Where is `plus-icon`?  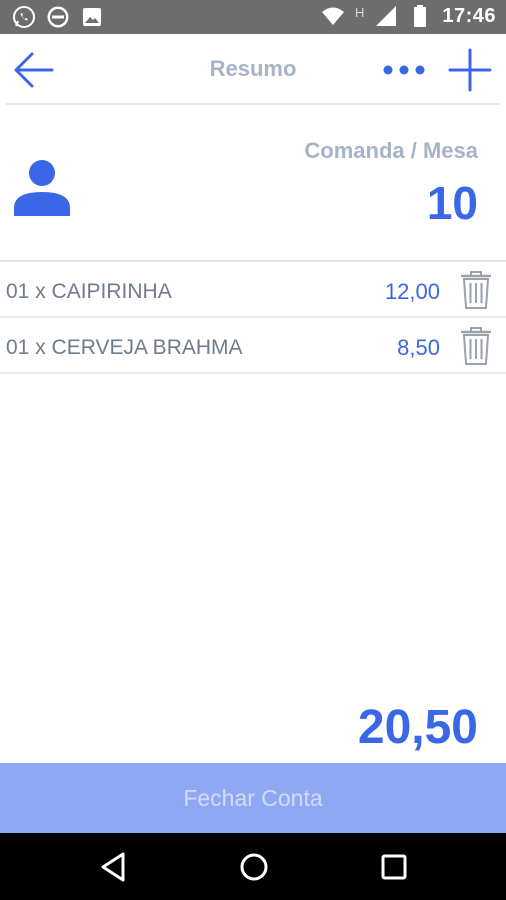
plus-icon is located at coordinates (470, 70).